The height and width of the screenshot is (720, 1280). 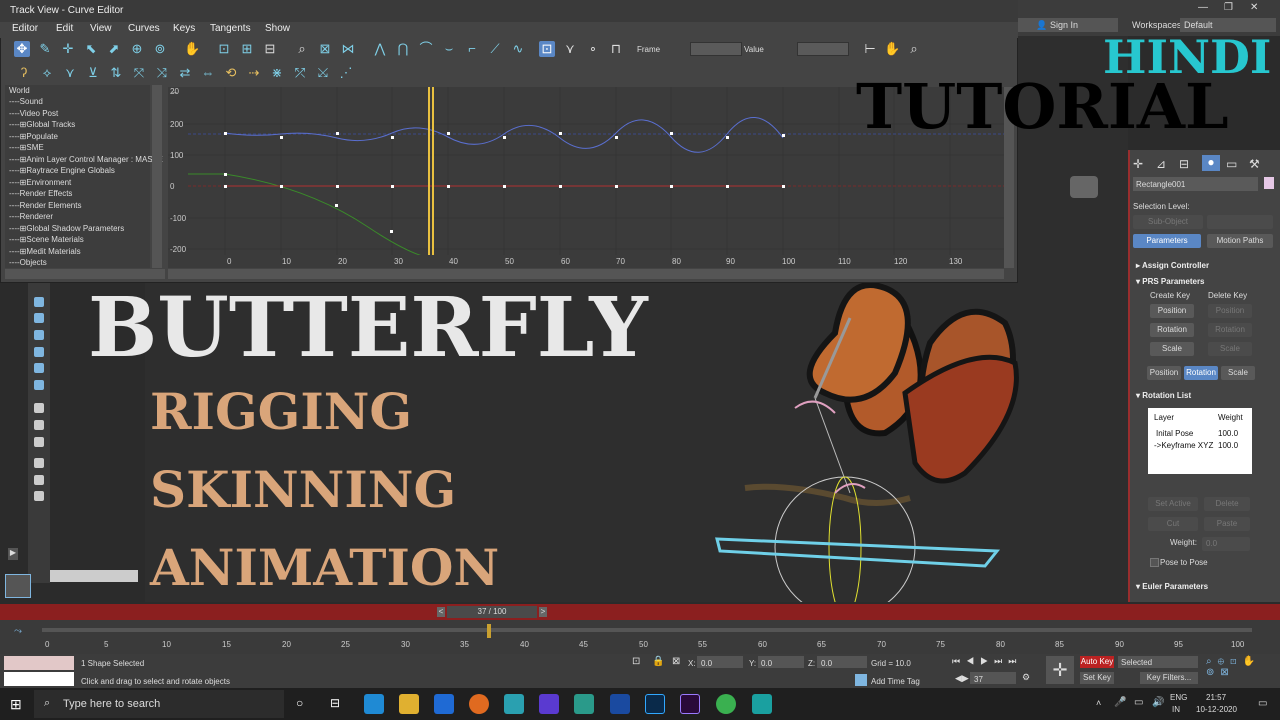 What do you see at coordinates (1172, 586) in the screenshot?
I see `euler-parameters-rollout: ▾ Euler Parameters` at bounding box center [1172, 586].